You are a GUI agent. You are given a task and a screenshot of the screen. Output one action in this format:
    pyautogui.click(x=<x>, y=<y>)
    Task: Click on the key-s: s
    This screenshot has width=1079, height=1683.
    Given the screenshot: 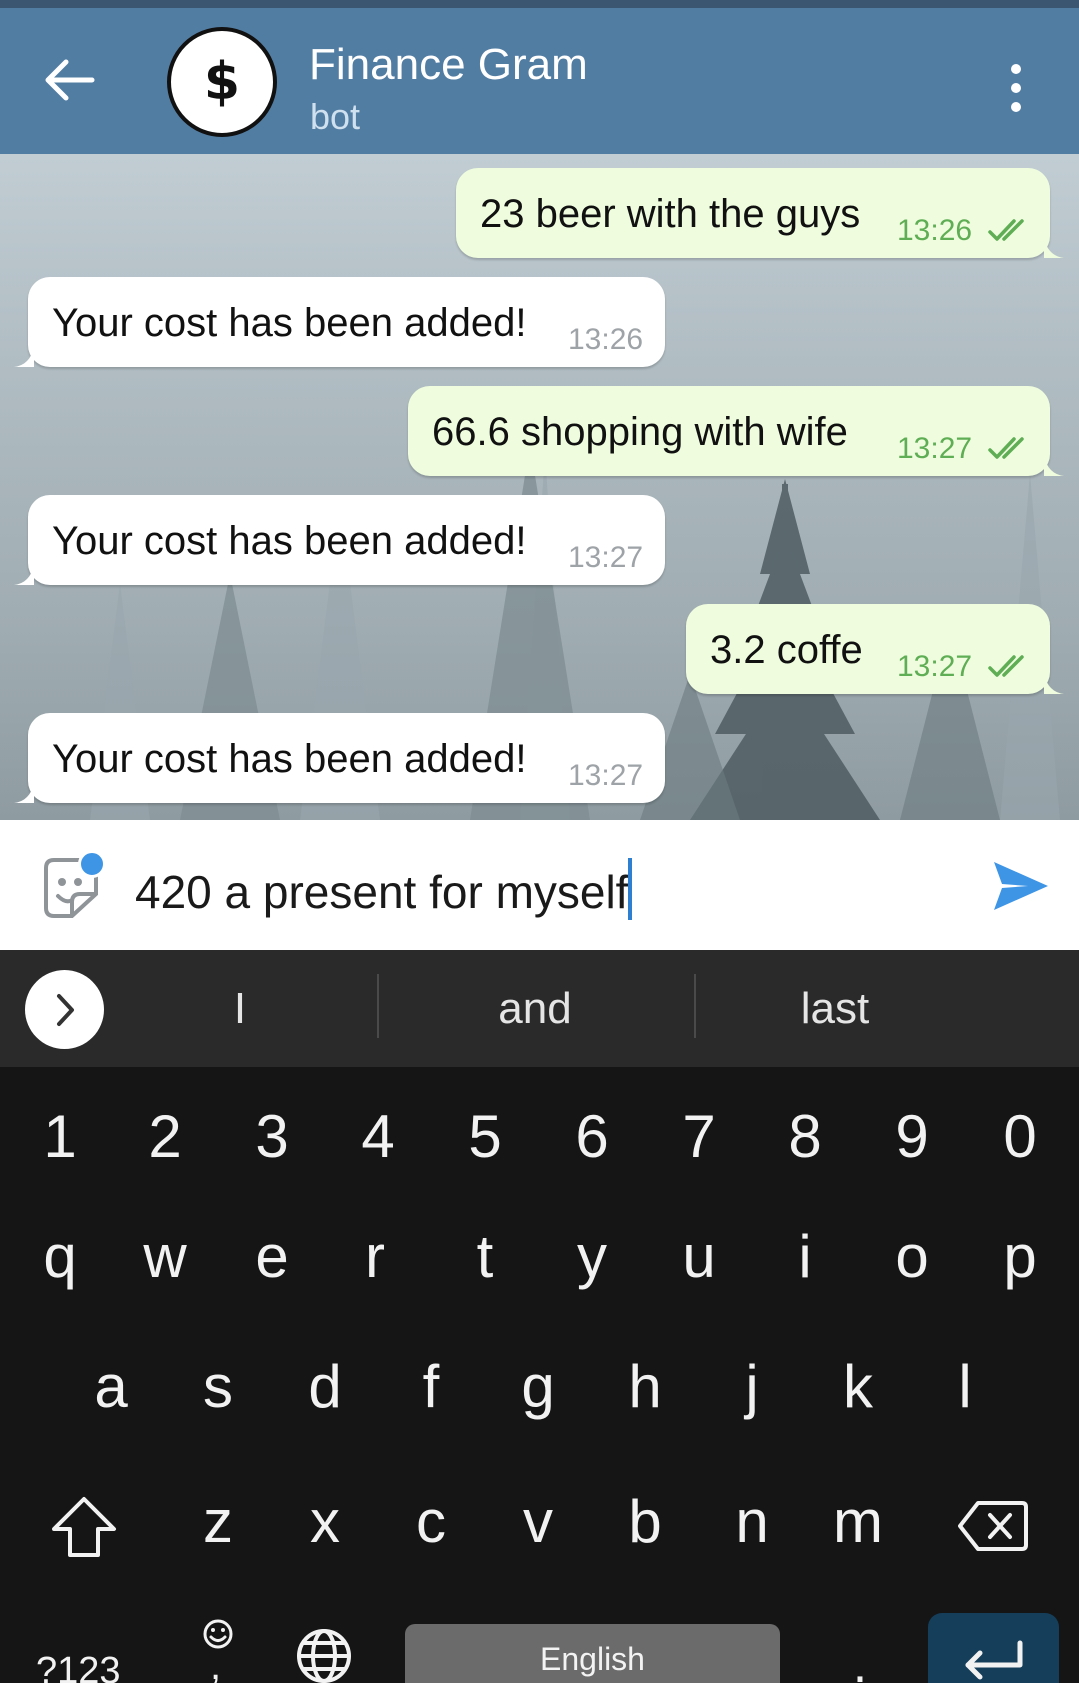 What is the action you would take?
    pyautogui.click(x=218, y=1387)
    